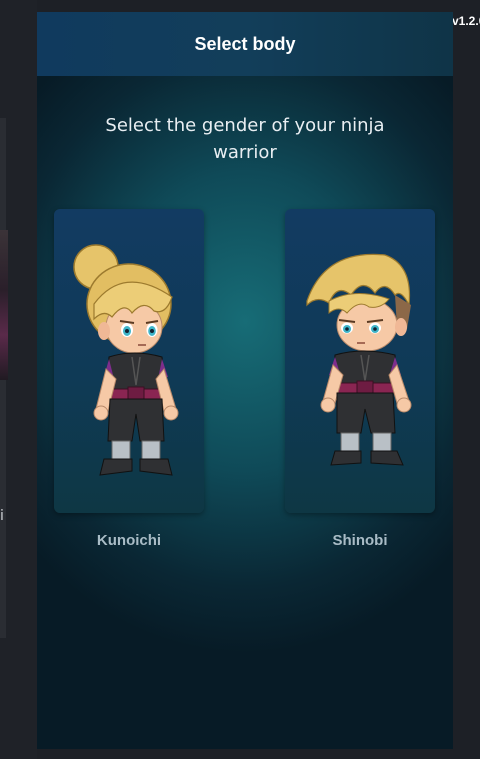  What do you see at coordinates (466, 21) in the screenshot?
I see `version-label: v1.2.0` at bounding box center [466, 21].